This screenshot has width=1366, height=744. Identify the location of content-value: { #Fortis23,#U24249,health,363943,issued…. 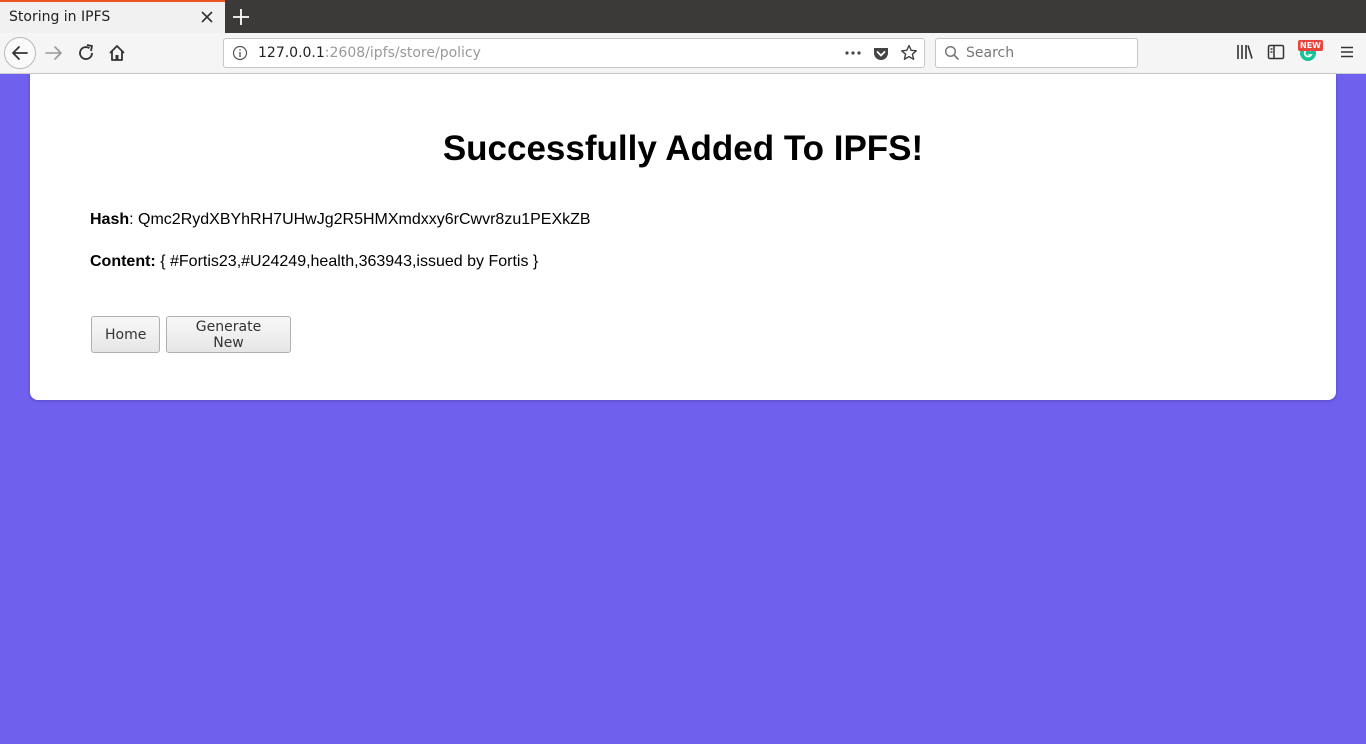
(347, 261).